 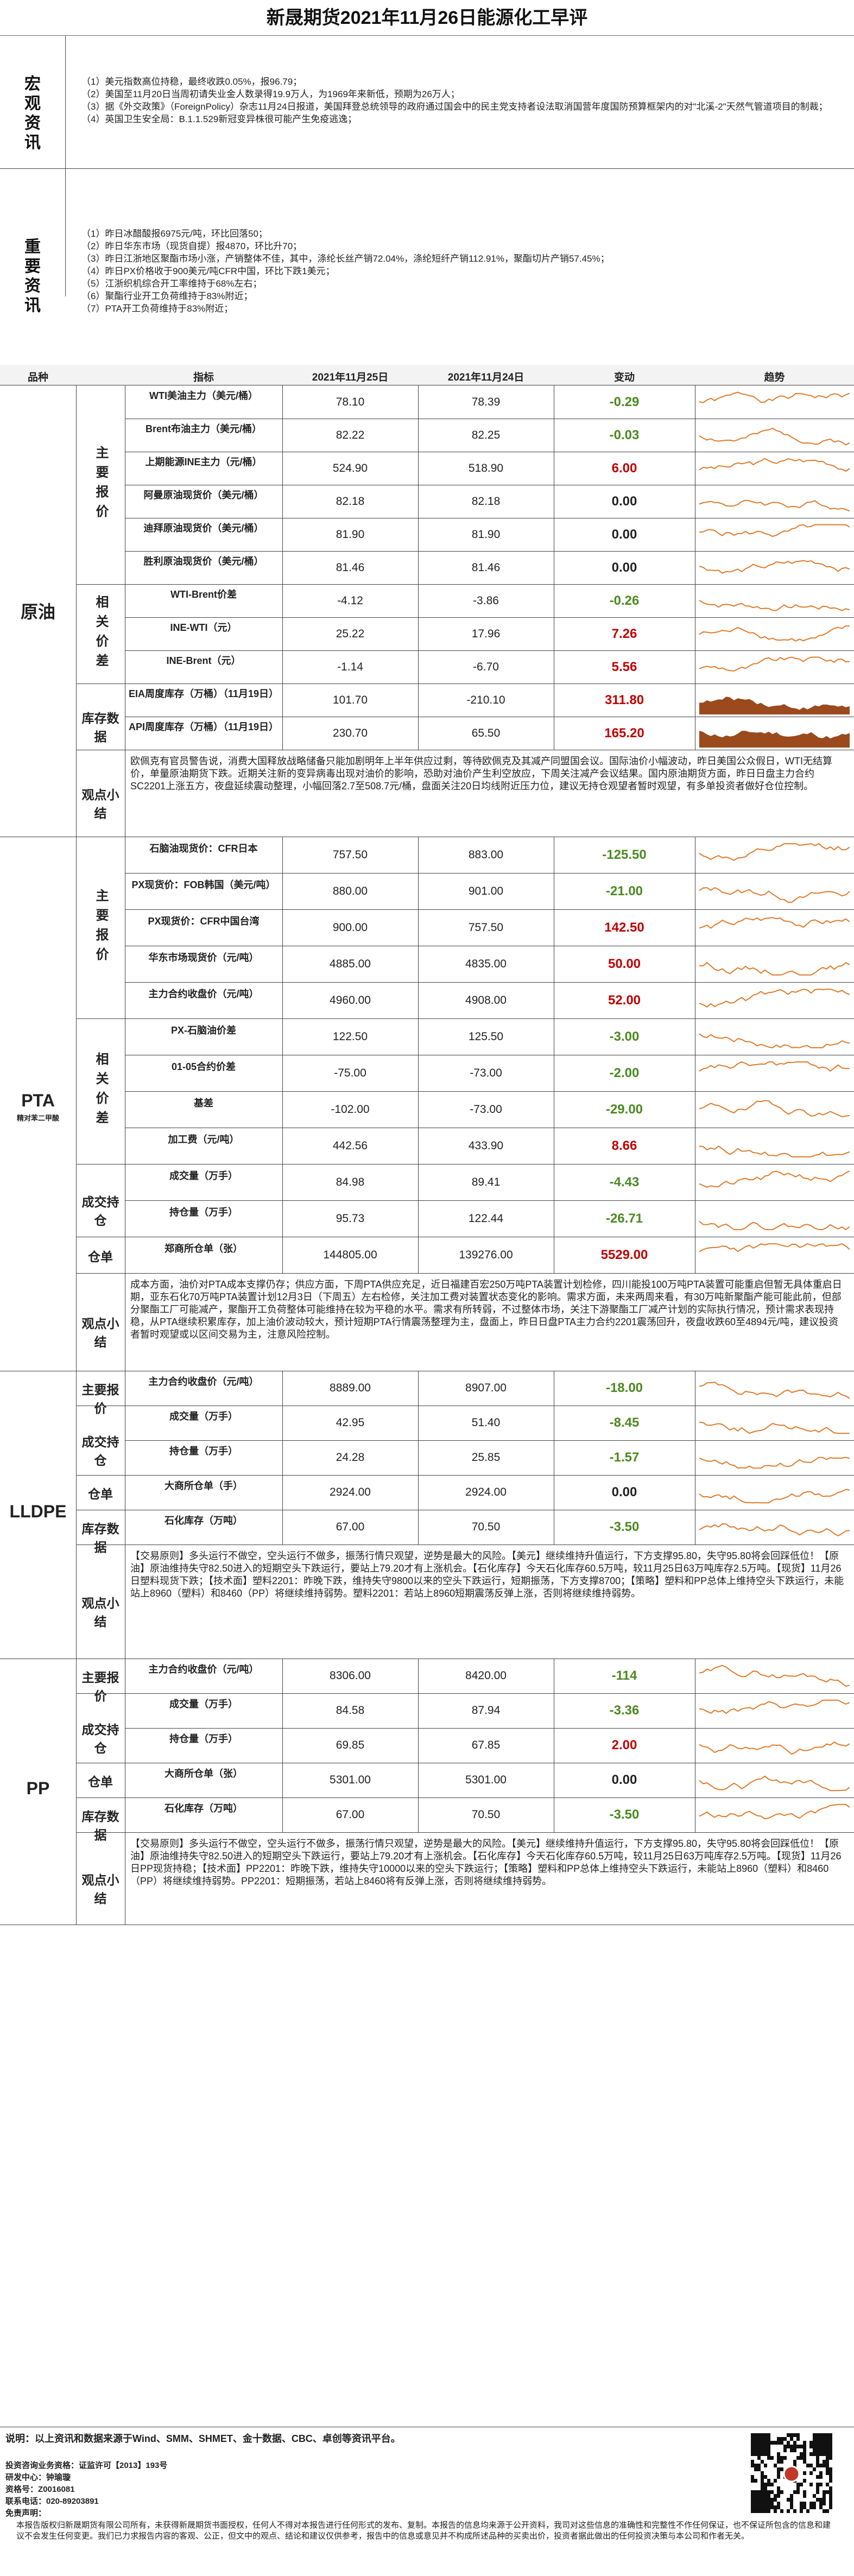 I want to click on pp-group-wh_label: 仓单, so click(x=100, y=1782).